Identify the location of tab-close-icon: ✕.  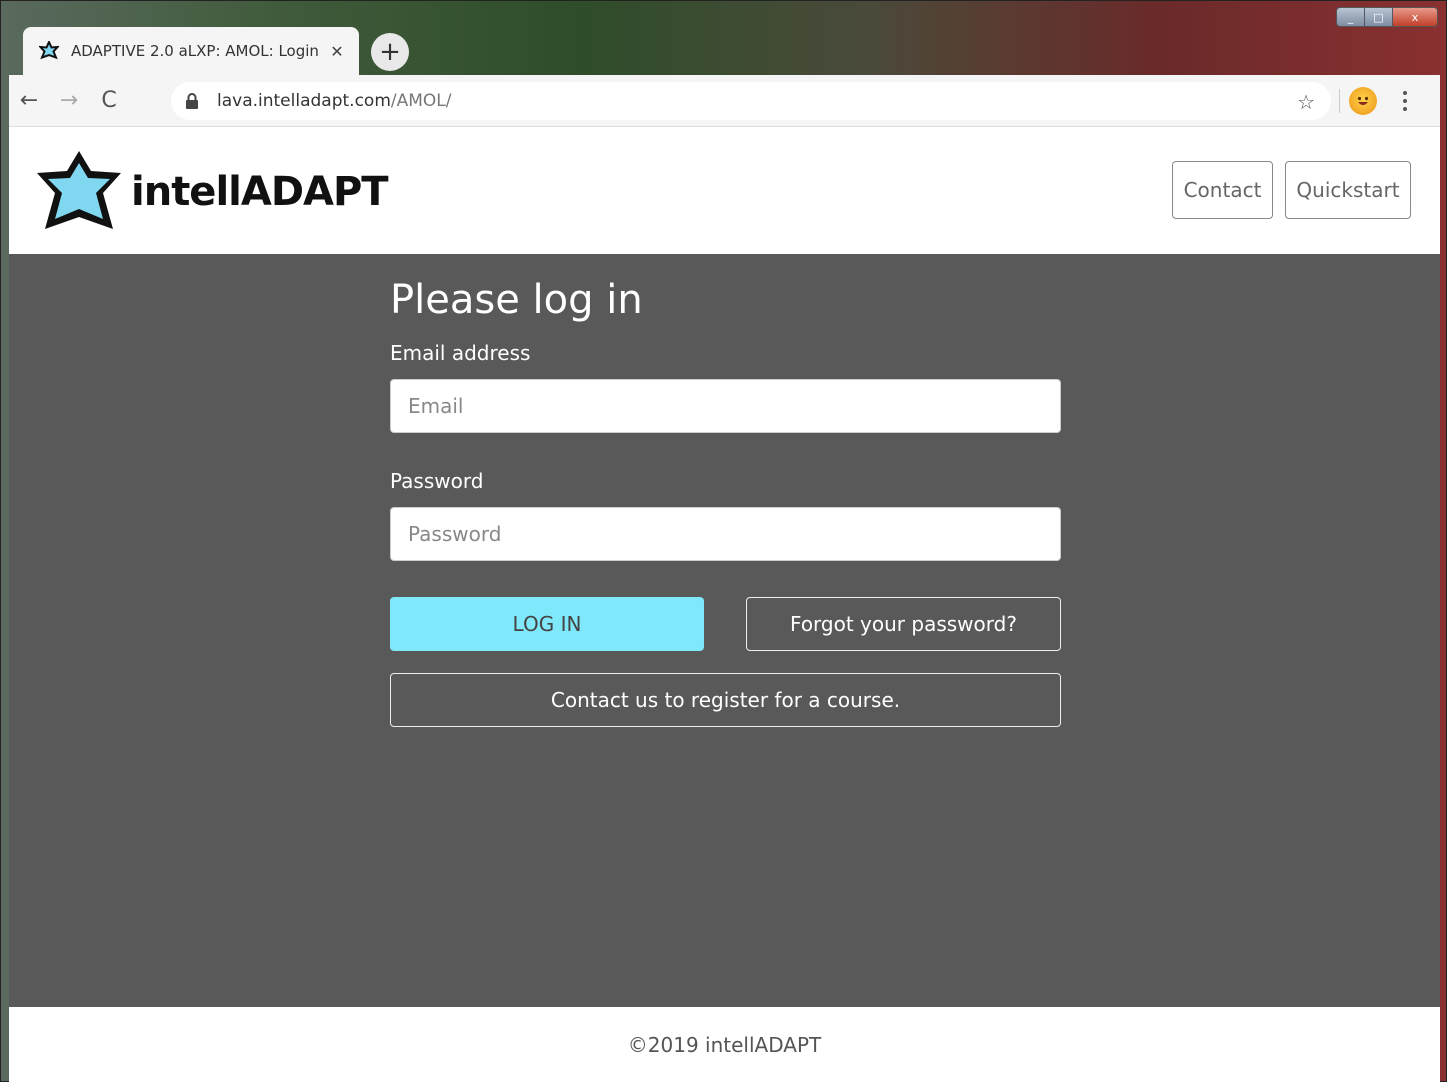
(337, 51).